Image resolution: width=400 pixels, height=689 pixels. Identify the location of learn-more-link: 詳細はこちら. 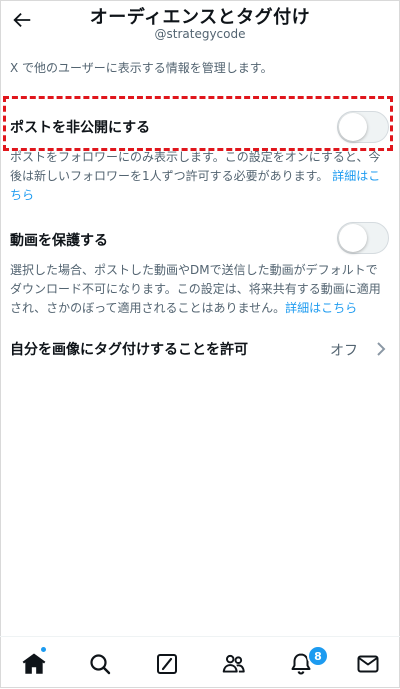
(321, 308).